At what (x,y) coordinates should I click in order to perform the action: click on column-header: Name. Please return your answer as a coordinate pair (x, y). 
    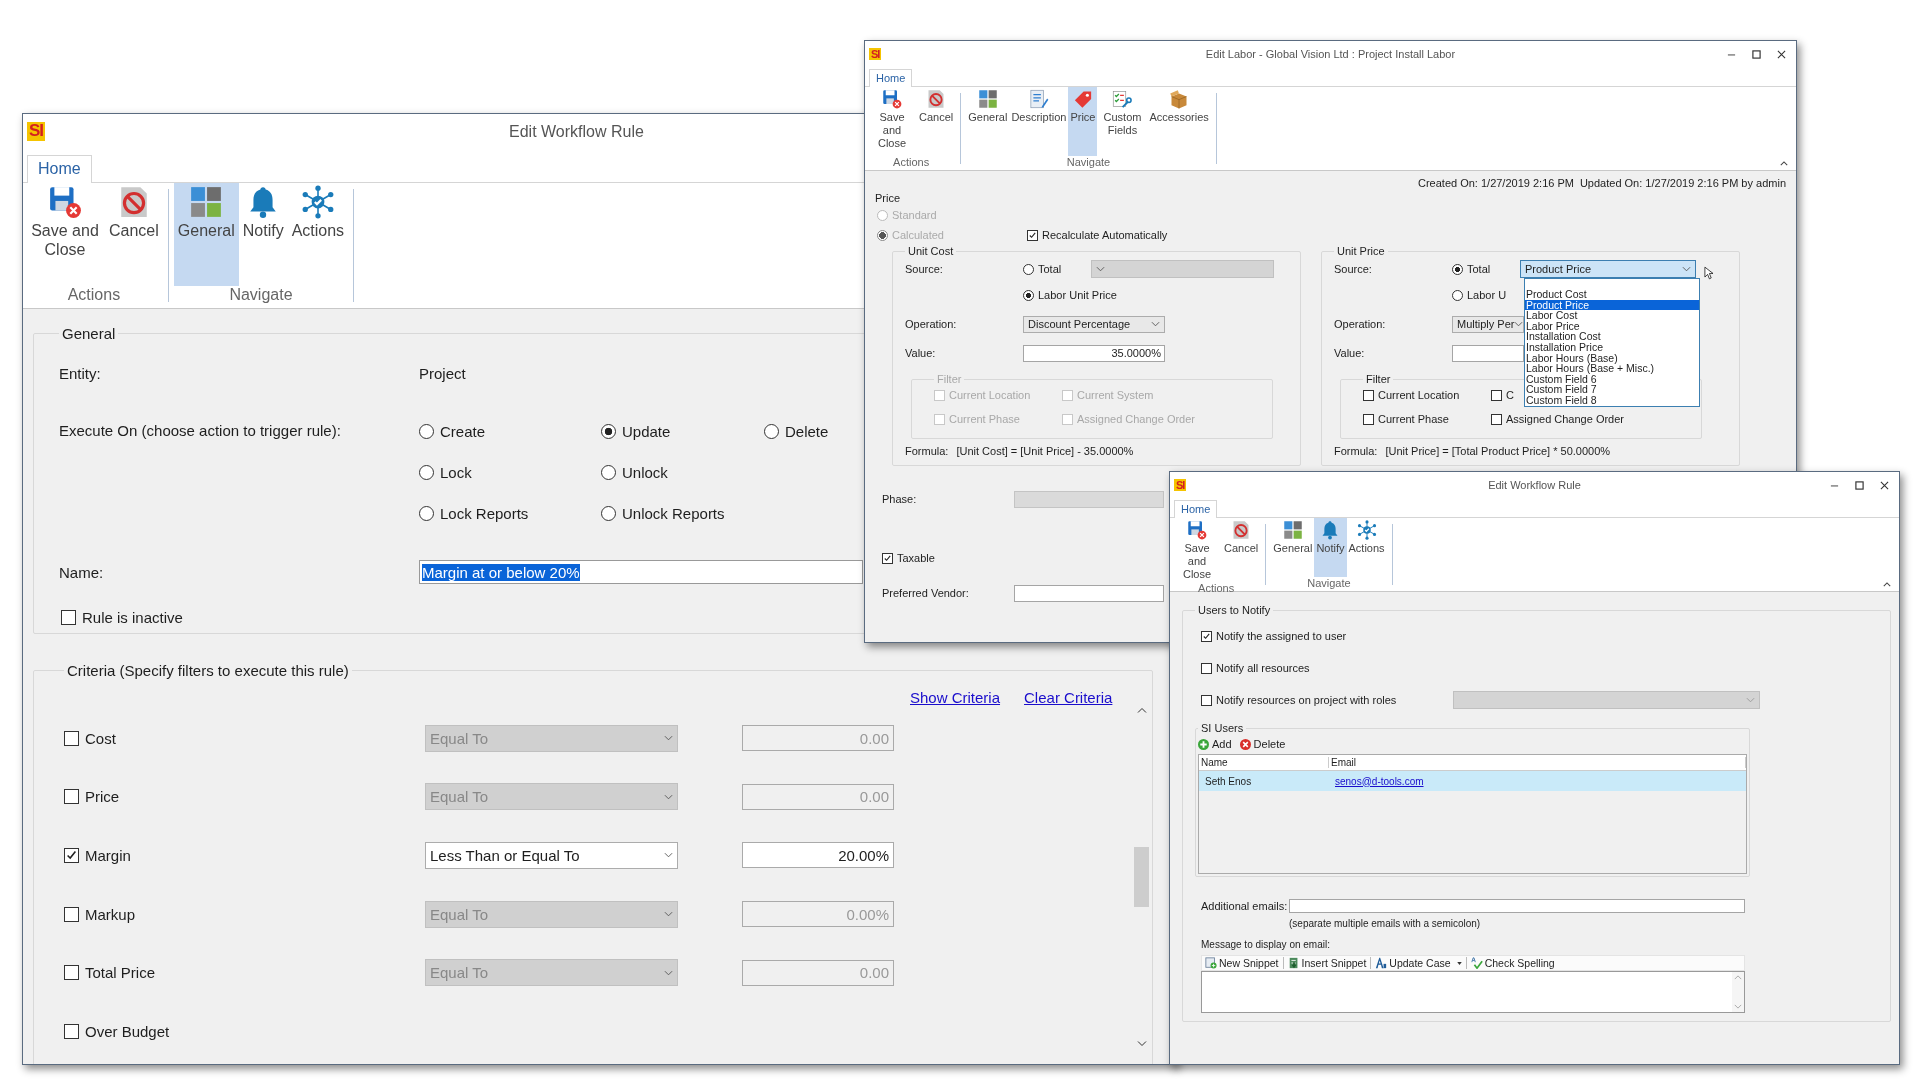
    Looking at the image, I should click on (1264, 762).